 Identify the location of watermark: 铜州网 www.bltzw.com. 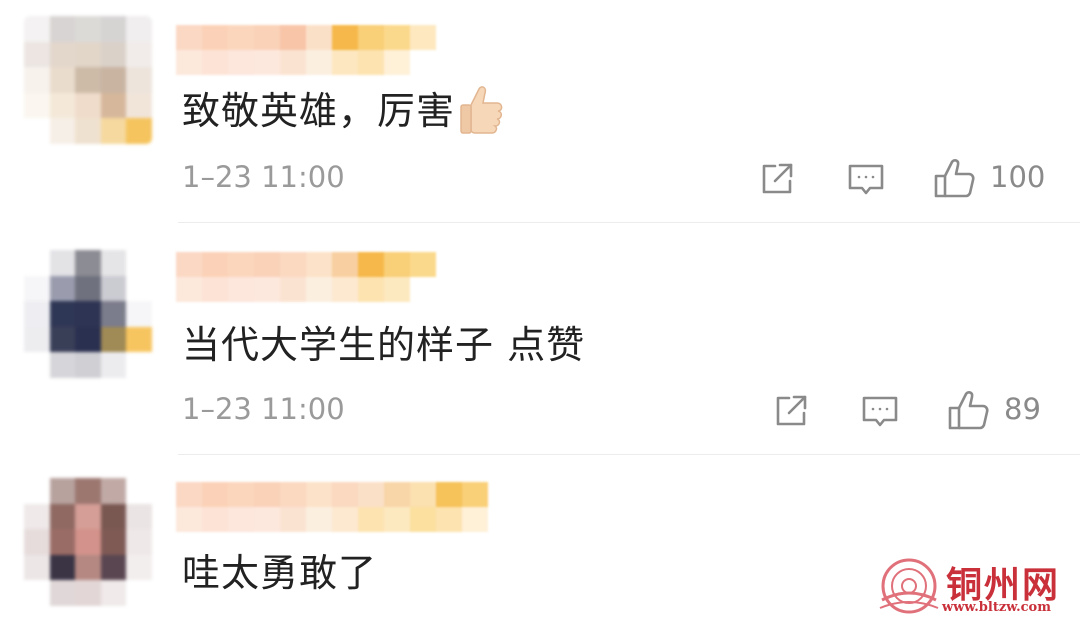
(978, 589).